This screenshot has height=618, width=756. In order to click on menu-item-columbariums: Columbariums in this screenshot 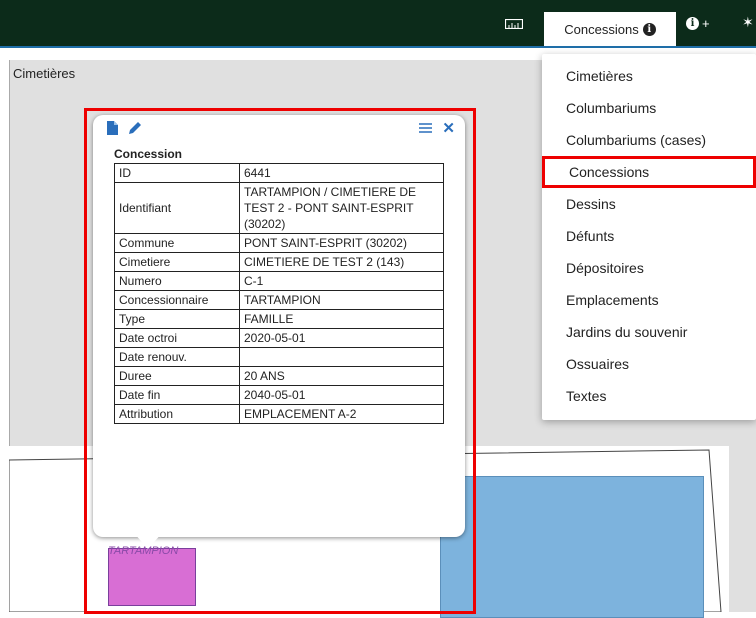, I will do `click(649, 108)`.